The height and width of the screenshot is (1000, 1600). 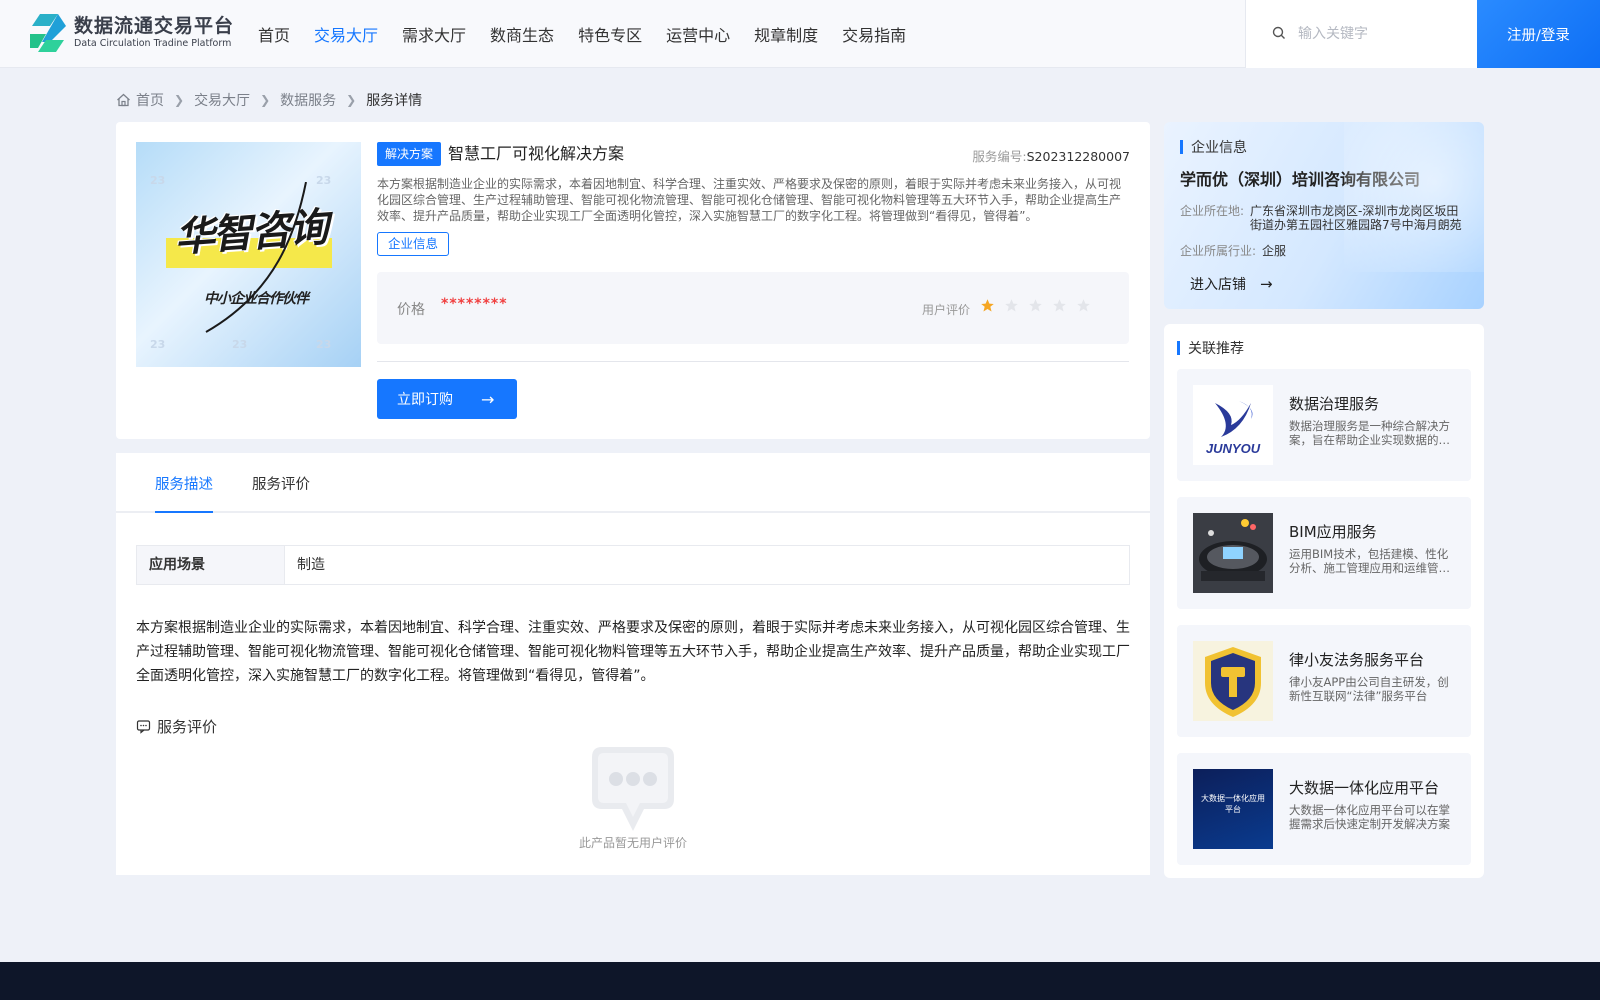 I want to click on recommend-thumbnail: 大数据一体化应用平台, so click(x=1233, y=809).